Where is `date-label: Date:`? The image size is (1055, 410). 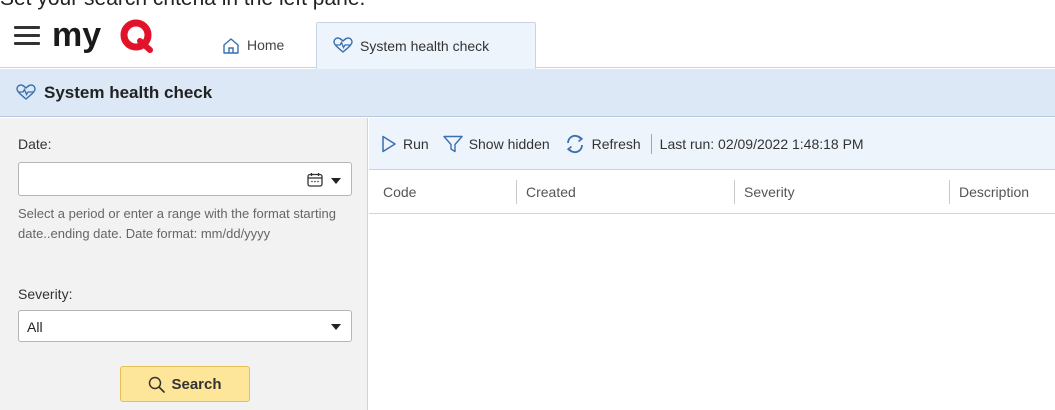 date-label: Date: is located at coordinates (35, 144).